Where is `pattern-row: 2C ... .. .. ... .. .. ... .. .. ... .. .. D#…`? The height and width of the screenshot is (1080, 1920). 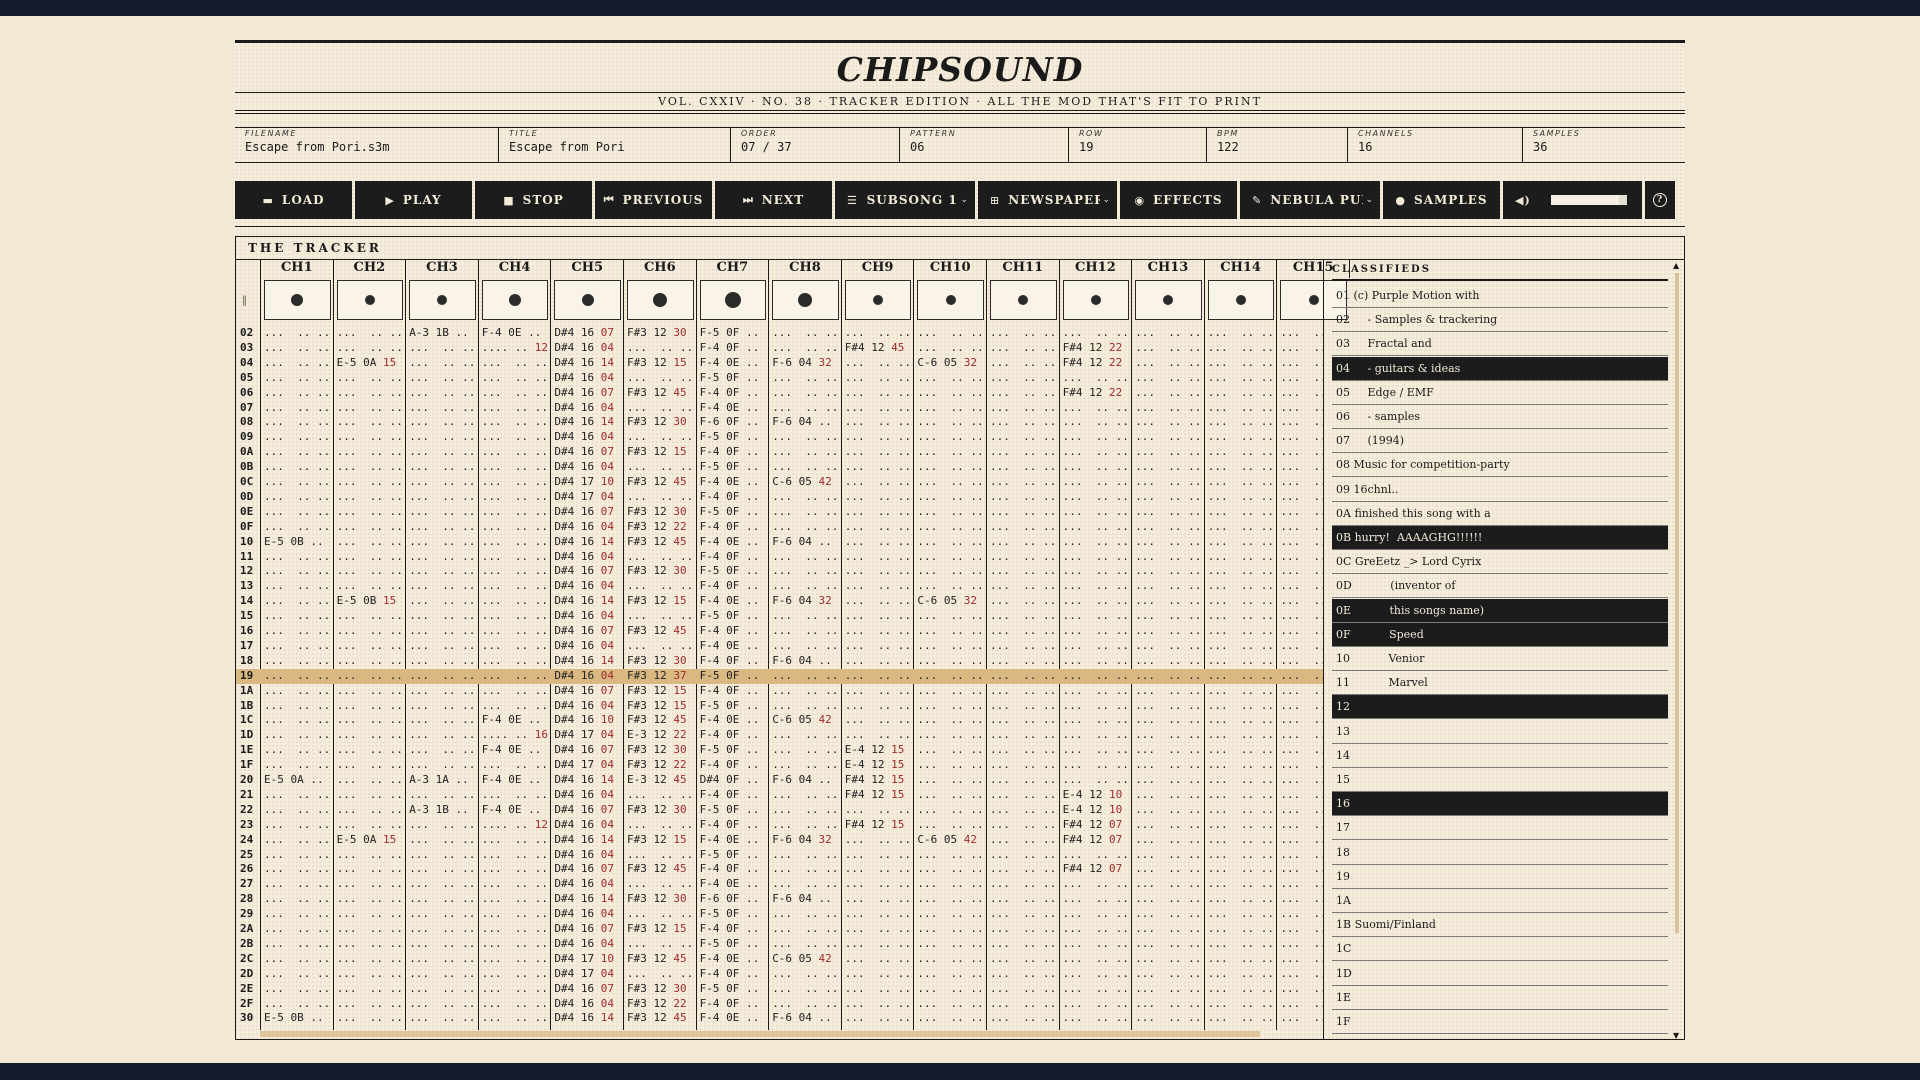 pattern-row: 2C ... .. .. ... .. .. ... .. .. ... .. .. D#… is located at coordinates (779, 959).